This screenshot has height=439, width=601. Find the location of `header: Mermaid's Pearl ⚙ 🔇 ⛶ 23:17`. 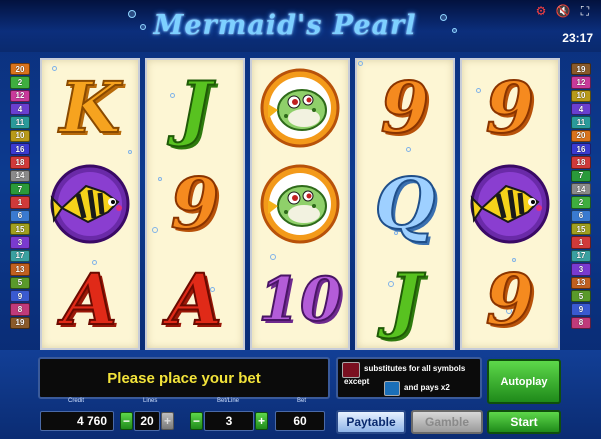

header: Mermaid's Pearl ⚙ 🔇 ⛶ 23:17 is located at coordinates (300, 26).